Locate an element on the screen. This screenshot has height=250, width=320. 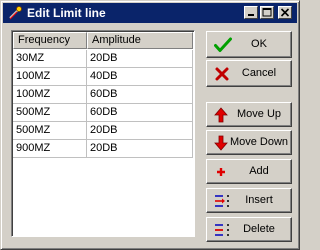
title-bar: Edit Limit line is located at coordinates (150, 13).